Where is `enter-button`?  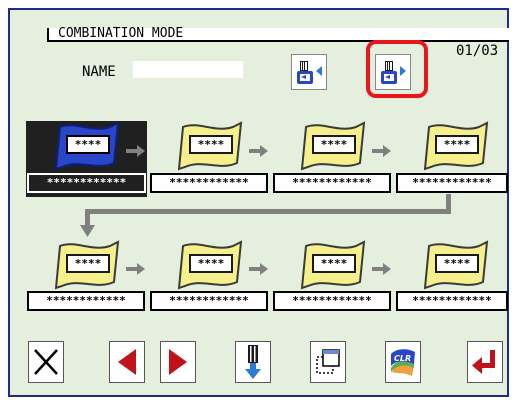 enter-button is located at coordinates (485, 362).